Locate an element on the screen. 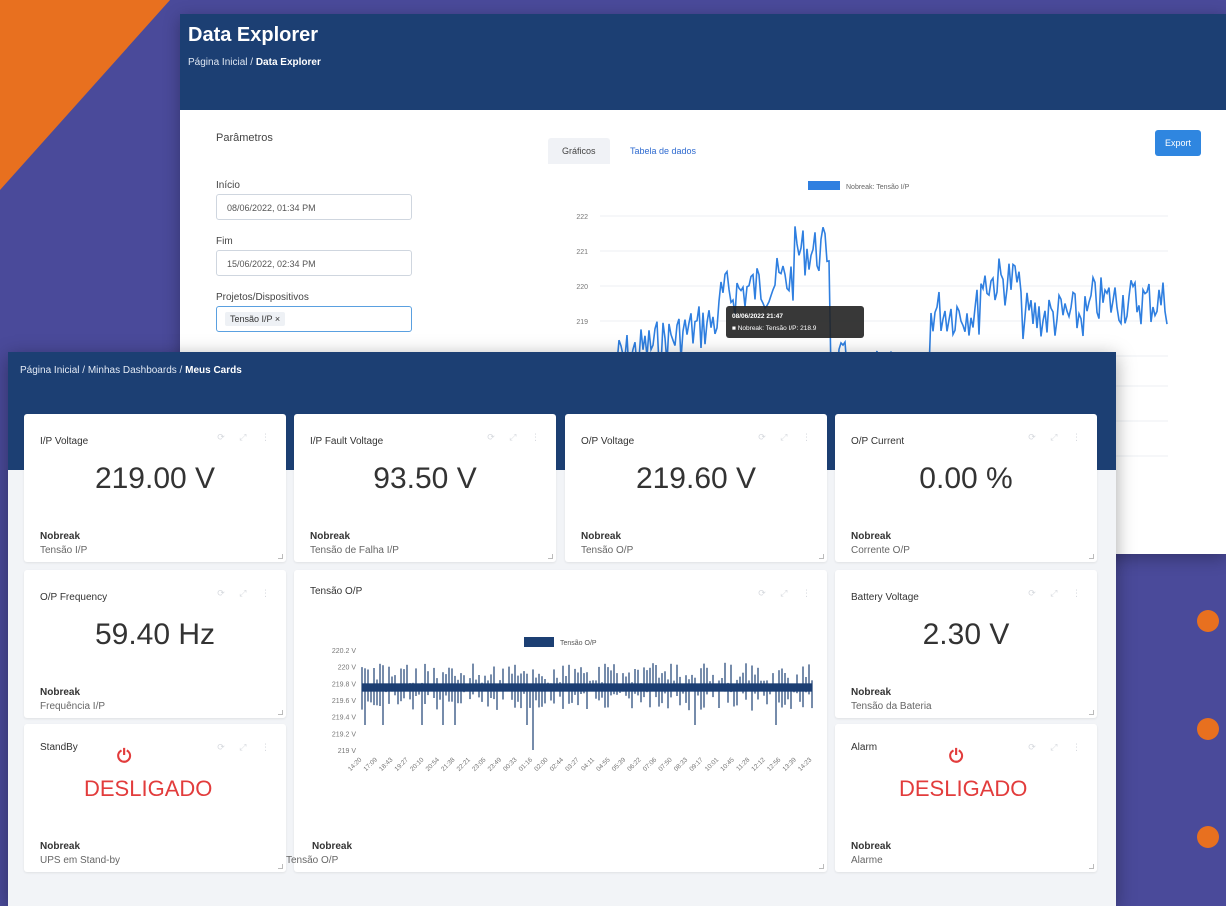 The height and width of the screenshot is (906, 1226). y-tick-label: 219.6 V is located at coordinates (344, 701).